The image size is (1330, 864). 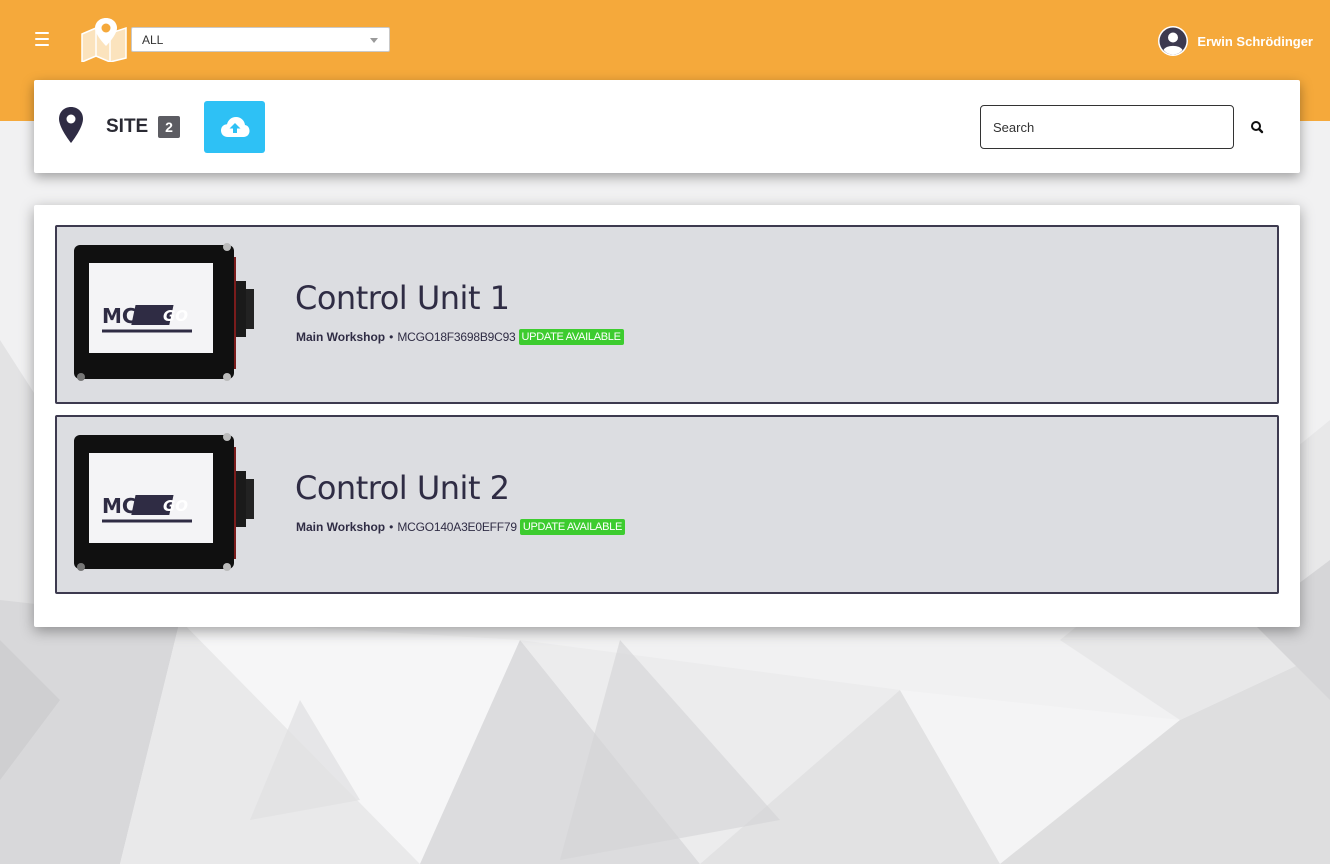 I want to click on chevron-down-icon, so click(x=374, y=40).